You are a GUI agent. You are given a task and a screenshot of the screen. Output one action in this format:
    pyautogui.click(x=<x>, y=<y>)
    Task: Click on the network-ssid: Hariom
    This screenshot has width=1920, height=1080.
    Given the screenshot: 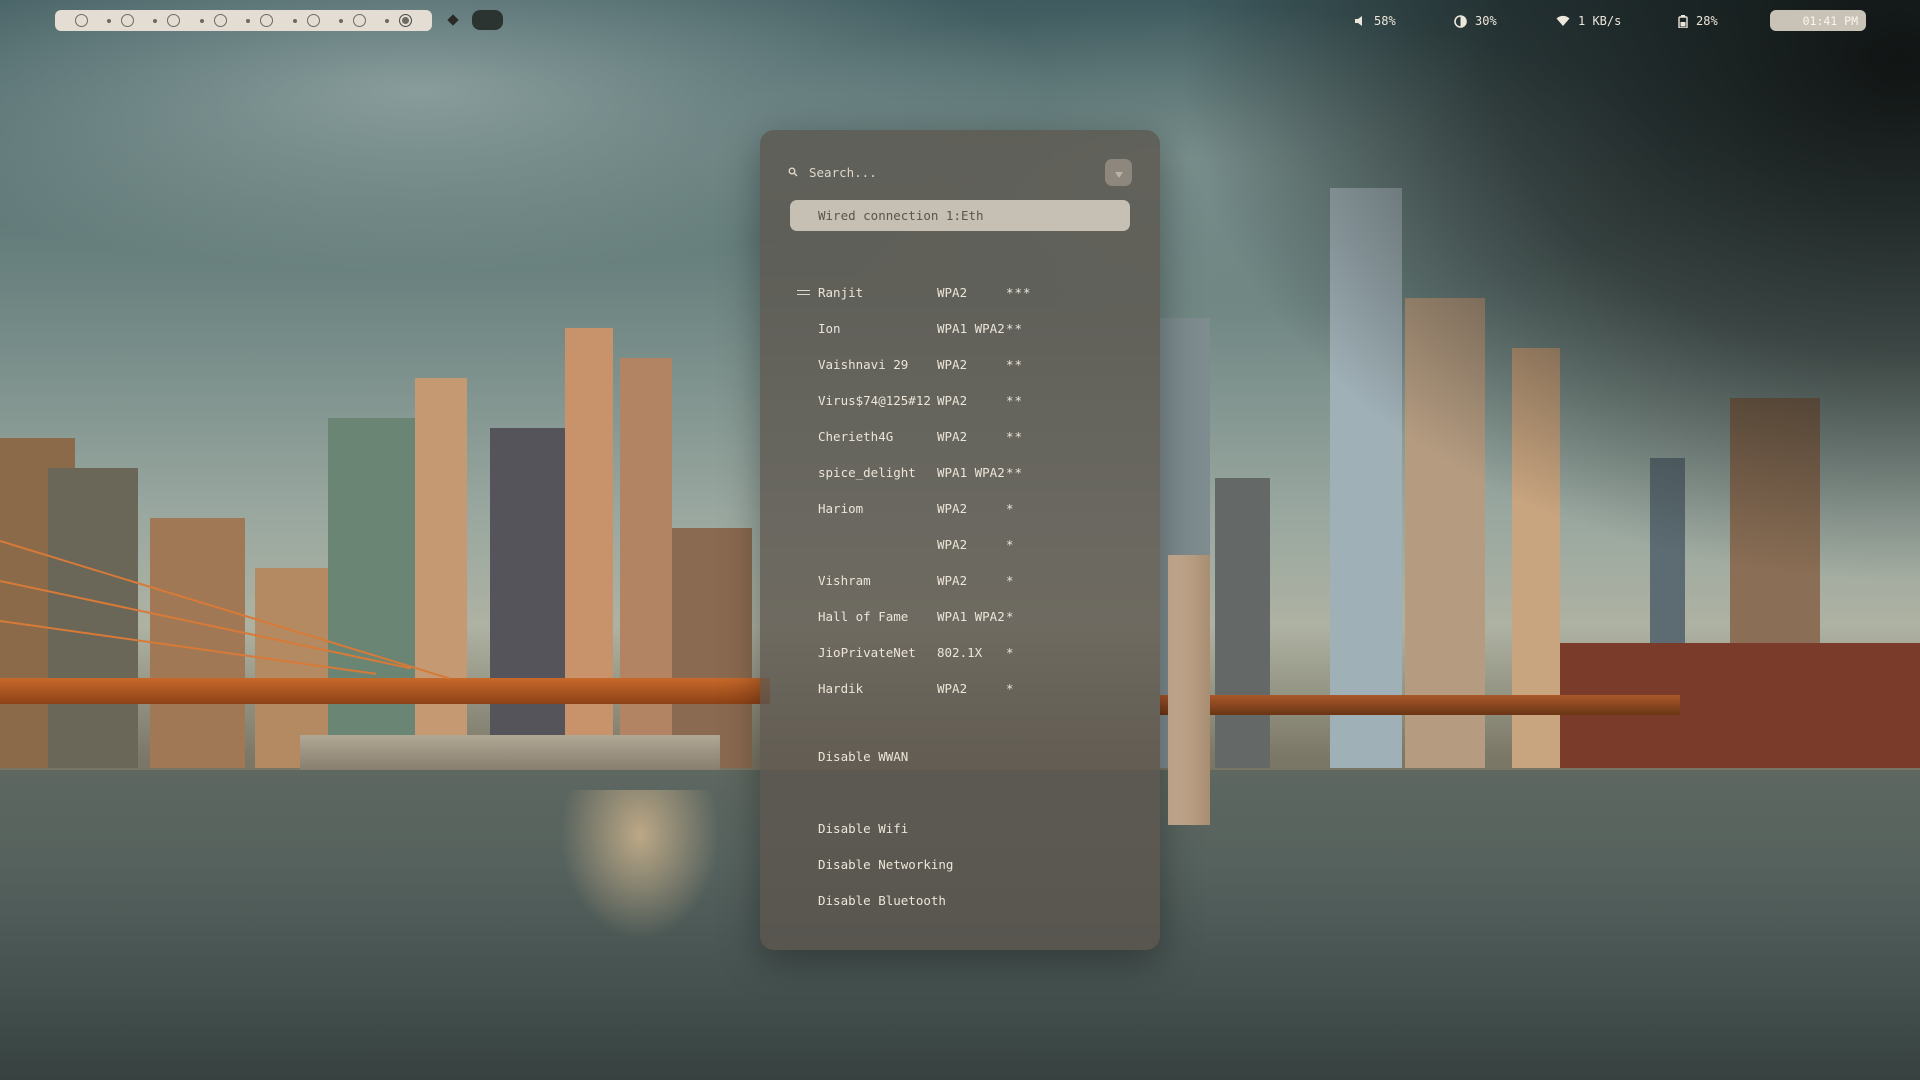 What is the action you would take?
    pyautogui.click(x=841, y=508)
    